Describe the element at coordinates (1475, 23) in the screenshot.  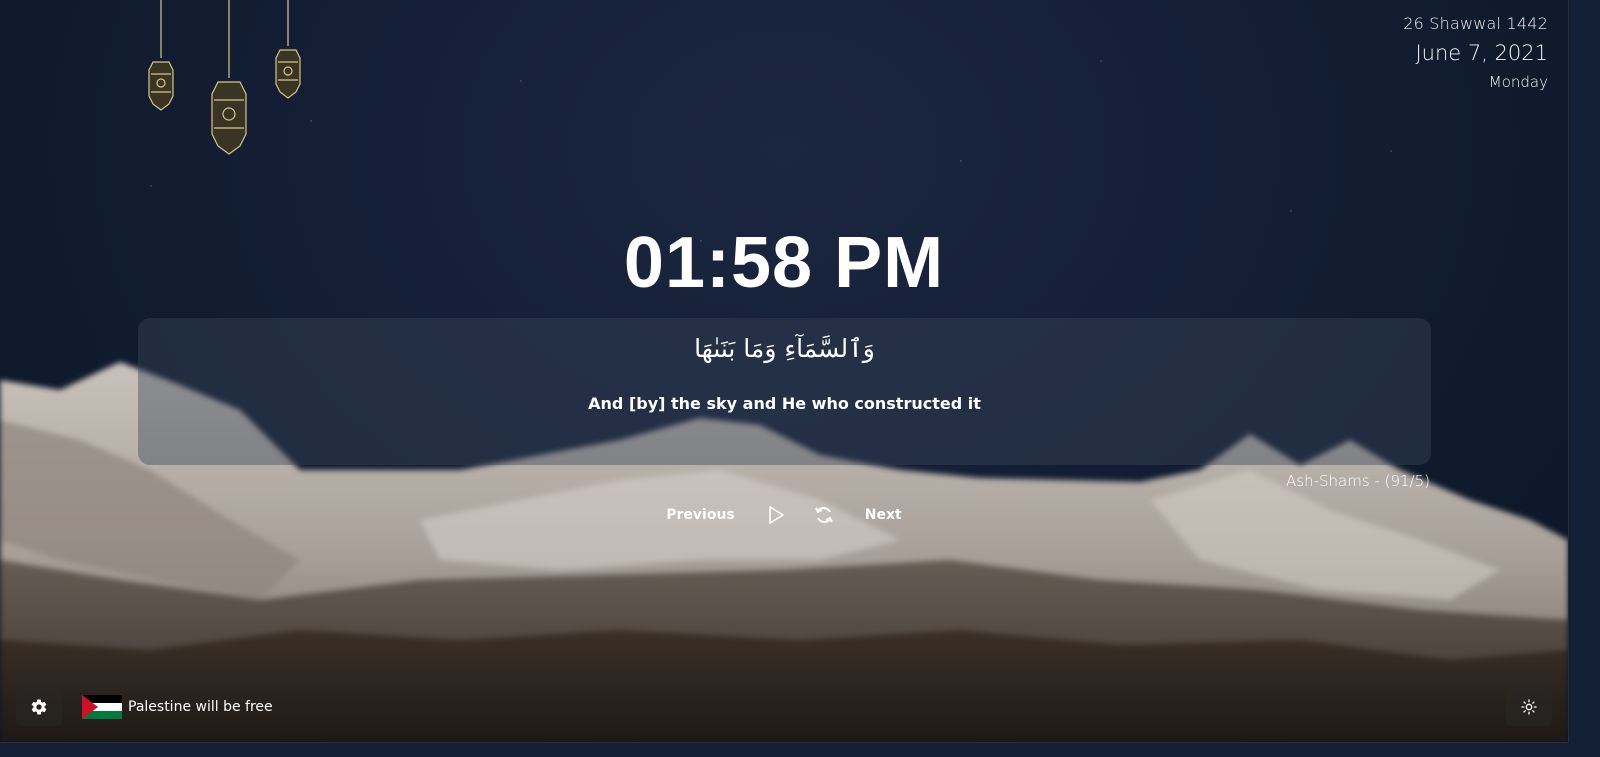
I see `hijri-date: 26 Shawwal 1442` at that location.